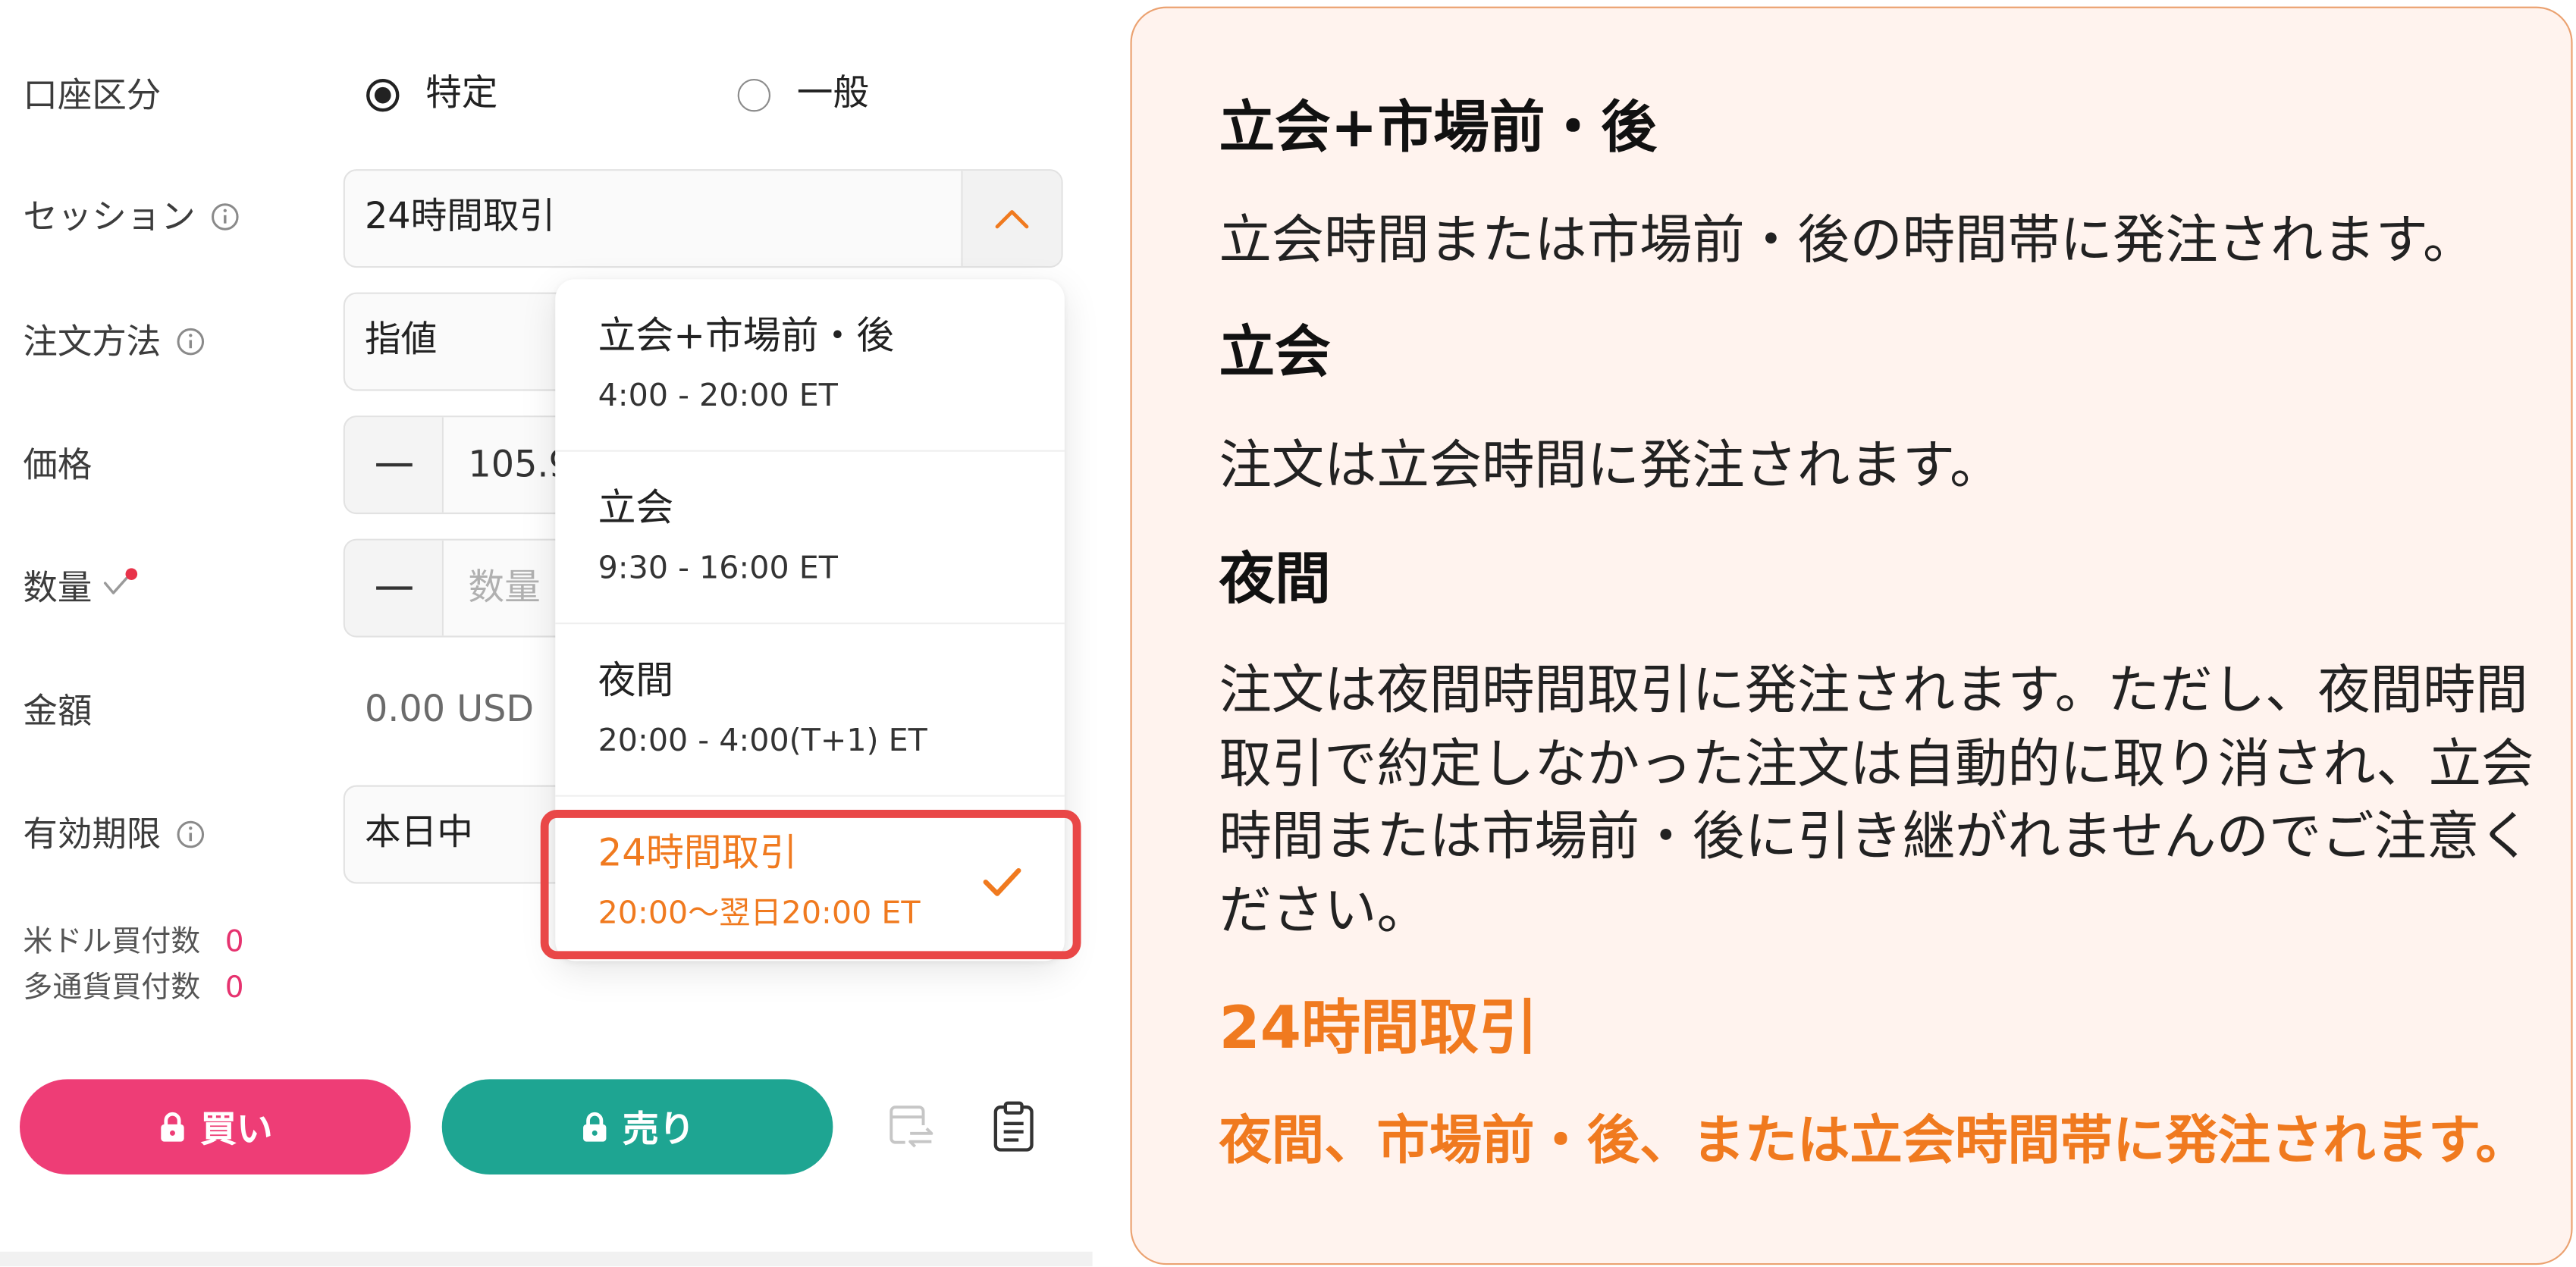  I want to click on session-value: 24時間取引, so click(460, 217).